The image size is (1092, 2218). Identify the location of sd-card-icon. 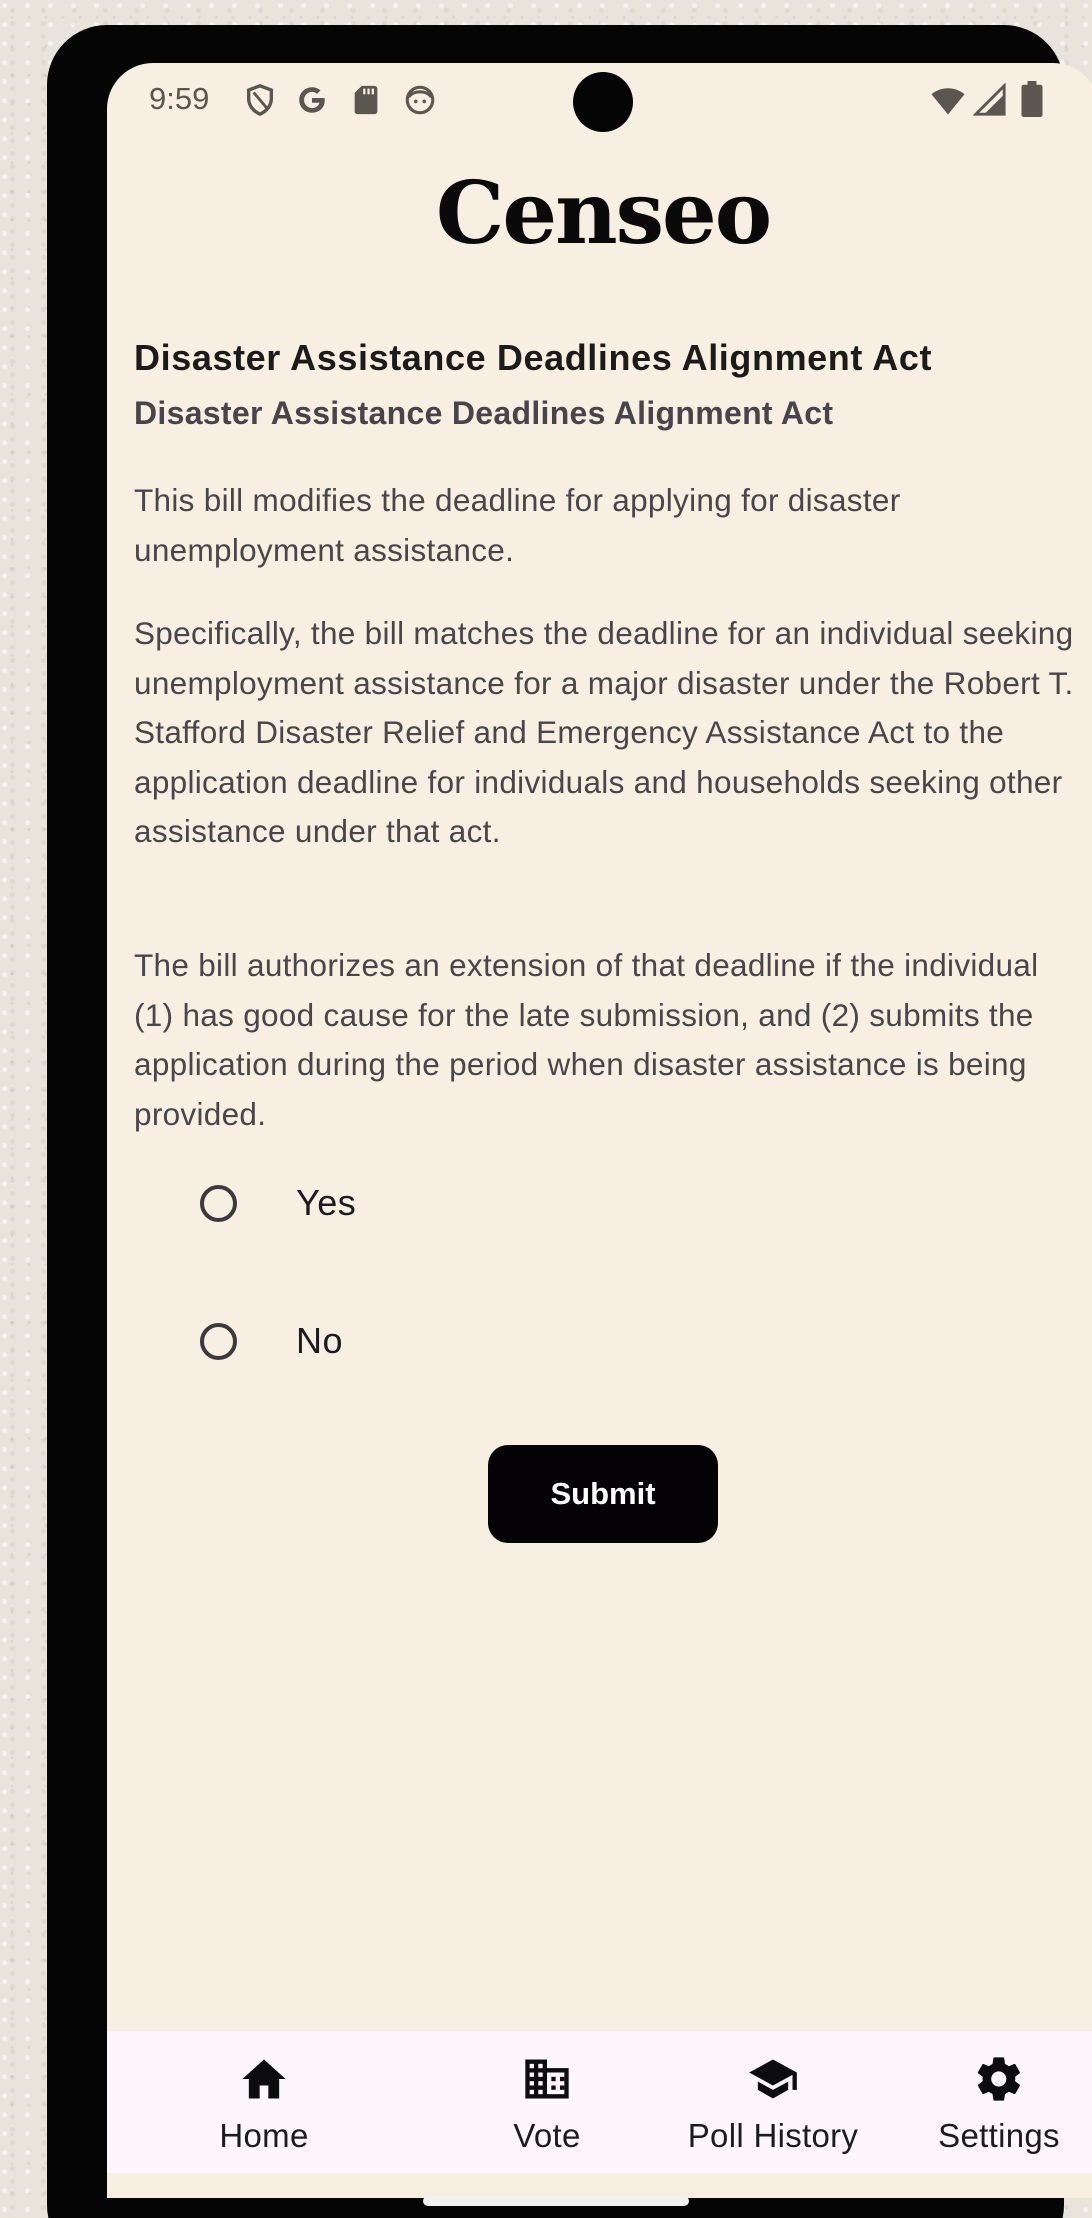
(366, 100).